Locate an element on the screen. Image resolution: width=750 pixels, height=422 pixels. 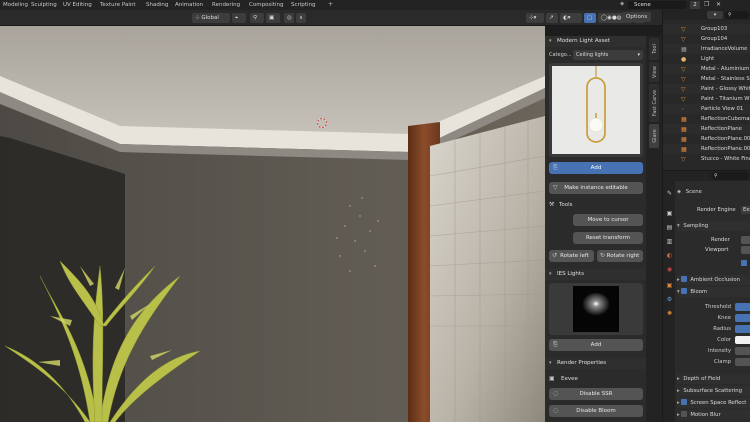
rotate-left-button: ↺ Rotate left is located at coordinates (571, 256).